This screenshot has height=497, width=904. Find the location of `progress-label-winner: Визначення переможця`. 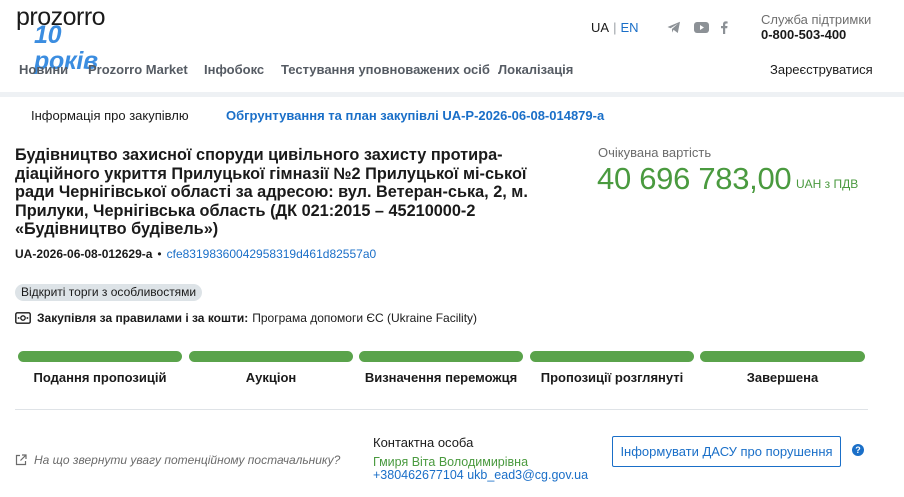

progress-label-winner: Визначення переможця is located at coordinates (441, 377).